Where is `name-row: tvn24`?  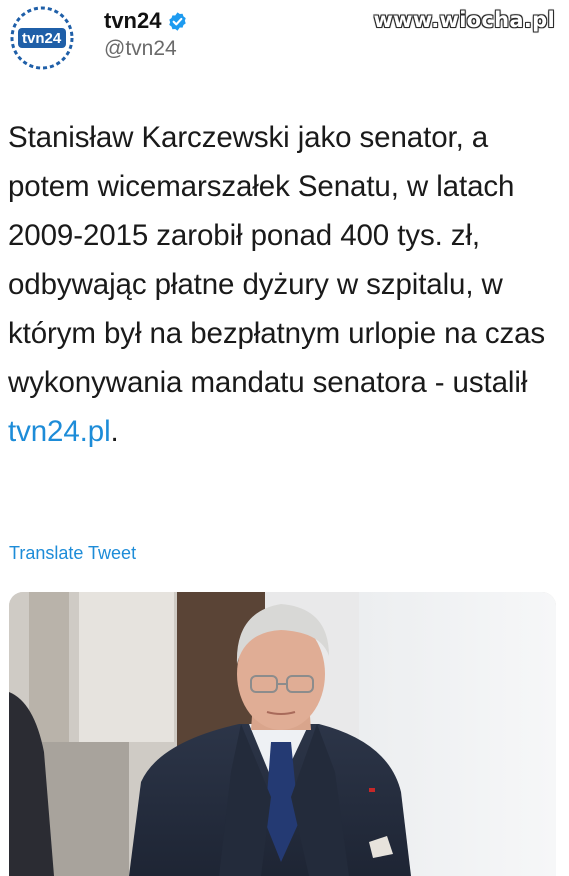
name-row: tvn24 is located at coordinates (146, 21).